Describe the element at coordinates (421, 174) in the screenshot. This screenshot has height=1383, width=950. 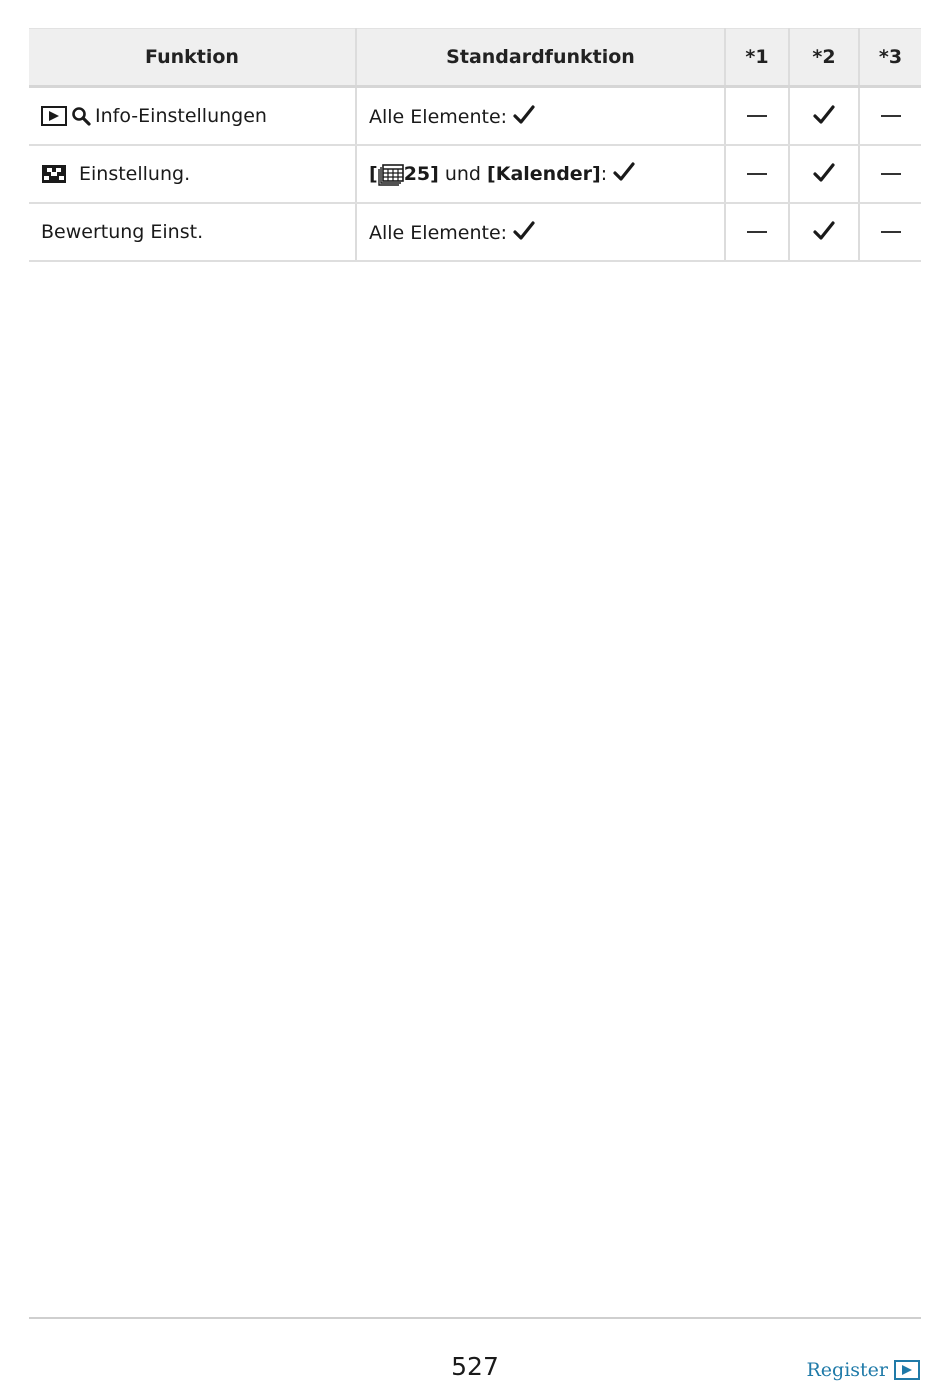
I see `index-value: 25]` at that location.